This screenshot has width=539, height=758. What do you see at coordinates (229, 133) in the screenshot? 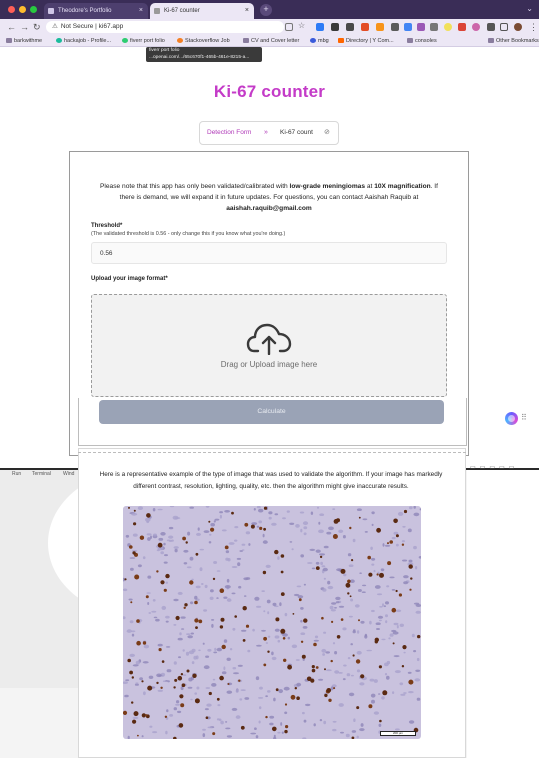
I see `step-detection-form: Detection Form` at bounding box center [229, 133].